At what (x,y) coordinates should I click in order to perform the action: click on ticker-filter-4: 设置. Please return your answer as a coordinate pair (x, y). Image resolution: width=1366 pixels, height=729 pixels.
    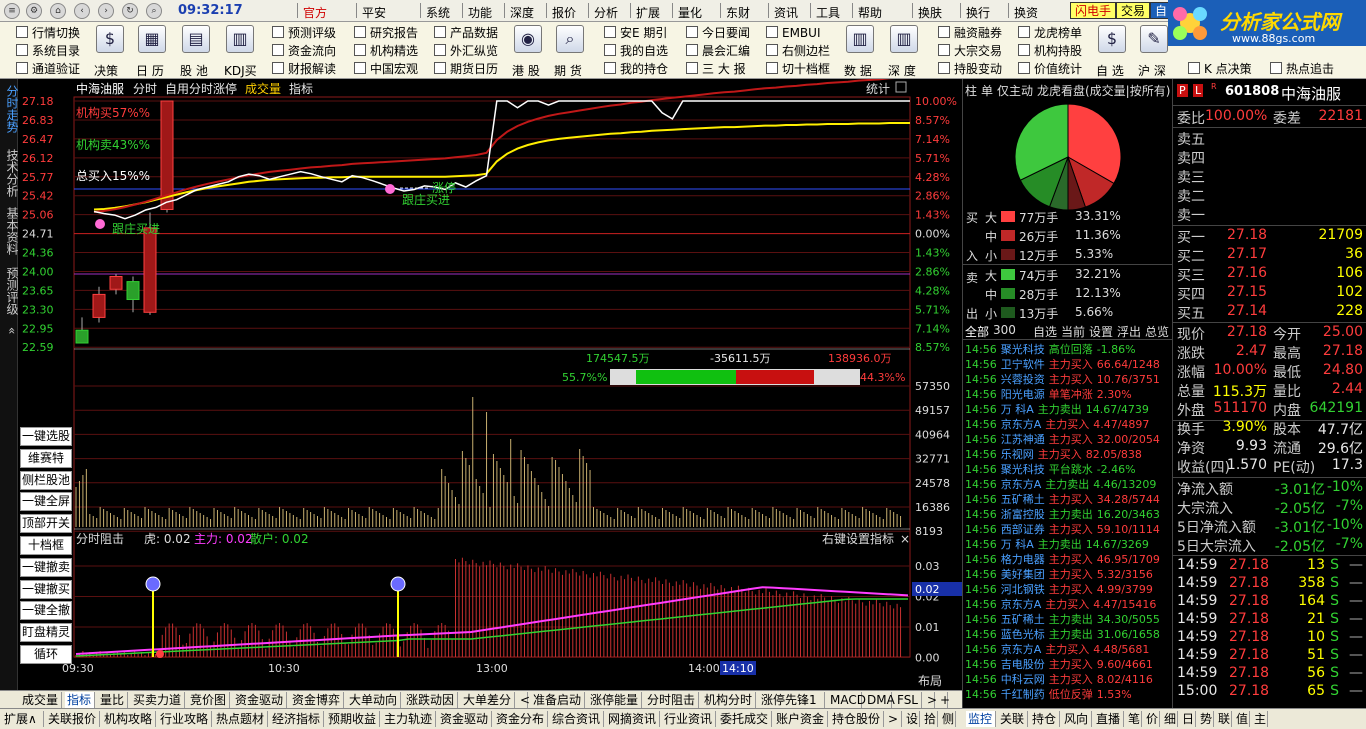
    Looking at the image, I should click on (1101, 331).